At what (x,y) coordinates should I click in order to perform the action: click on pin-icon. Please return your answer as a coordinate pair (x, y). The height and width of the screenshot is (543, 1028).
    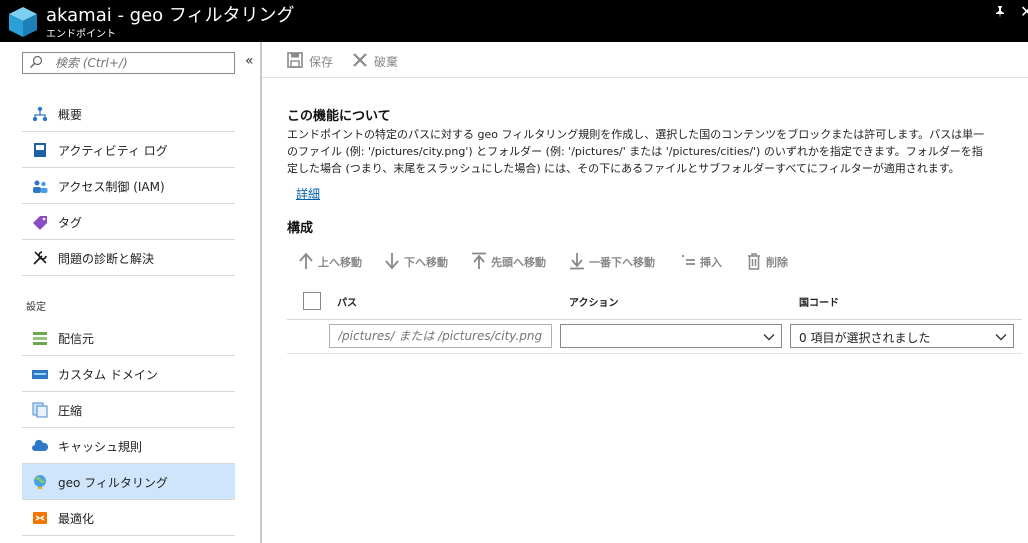
    Looking at the image, I should click on (1000, 14).